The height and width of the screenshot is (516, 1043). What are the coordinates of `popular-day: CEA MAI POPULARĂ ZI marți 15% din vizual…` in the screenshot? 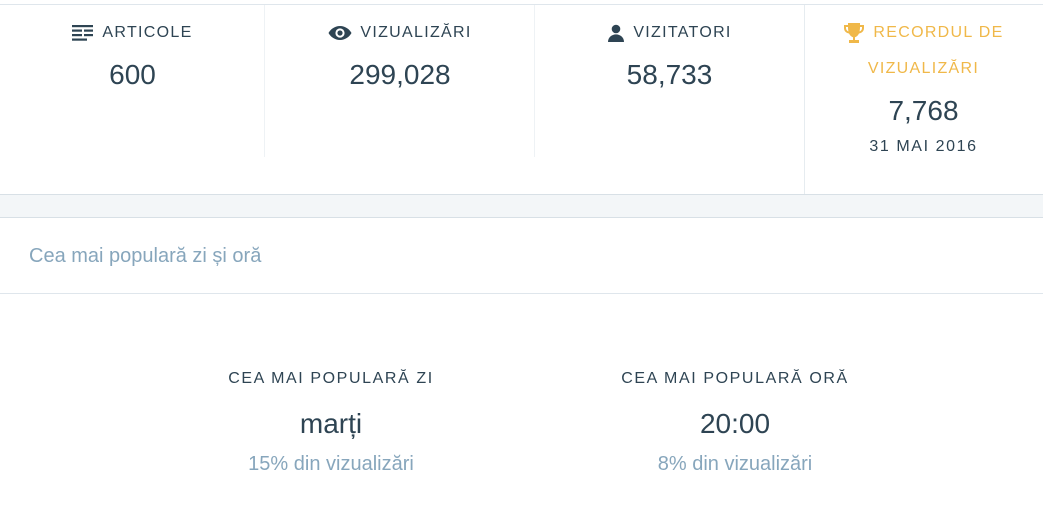 It's located at (331, 423).